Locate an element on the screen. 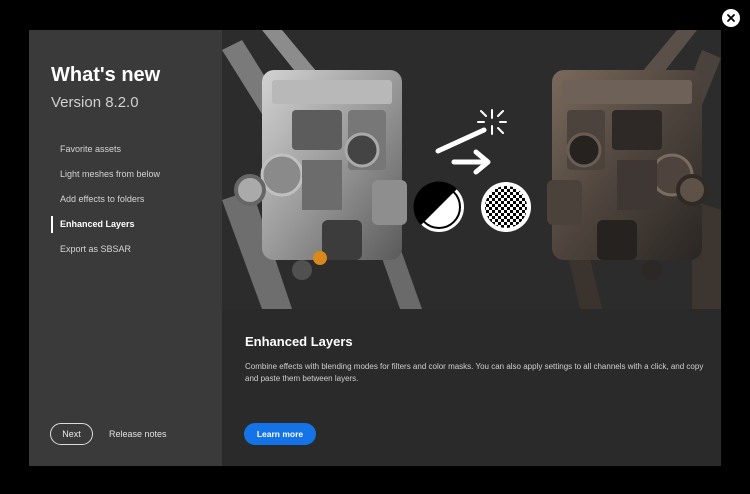 The width and height of the screenshot is (750, 494). close-button is located at coordinates (731, 18).